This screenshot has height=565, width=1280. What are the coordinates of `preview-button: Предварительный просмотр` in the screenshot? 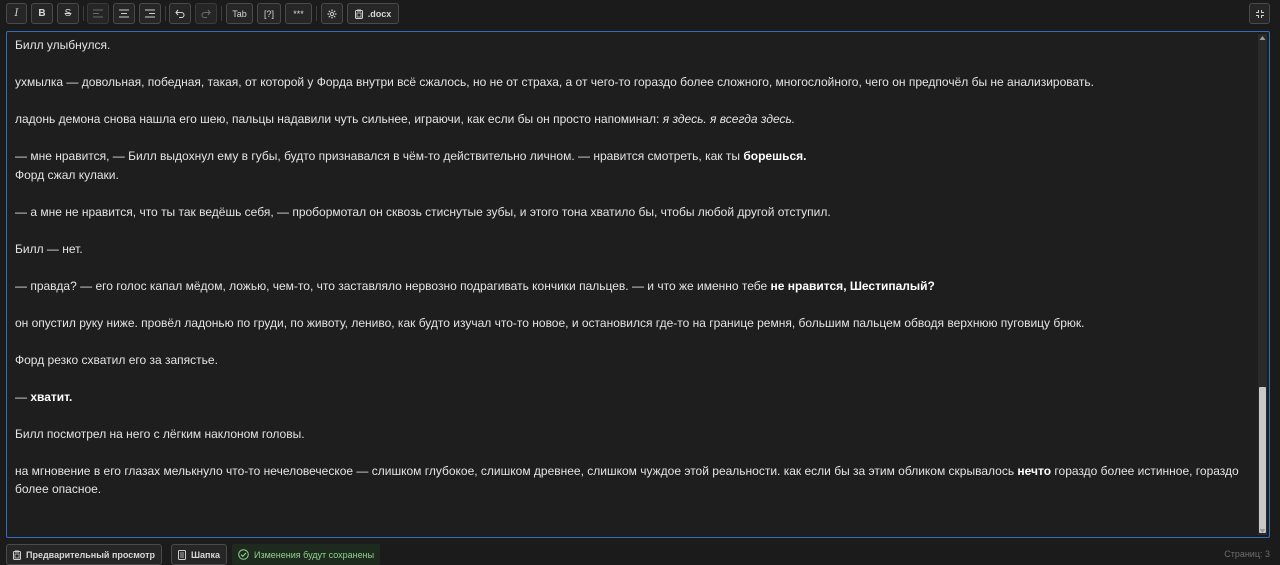 It's located at (84, 554).